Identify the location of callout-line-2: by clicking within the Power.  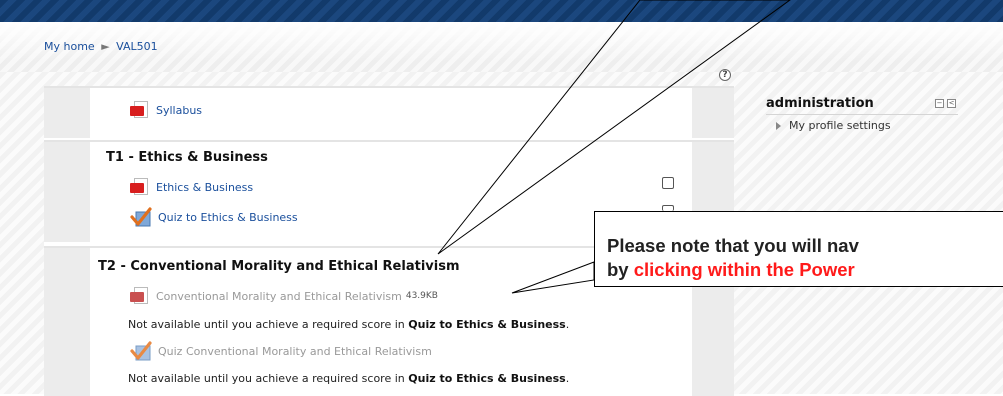
(805, 270).